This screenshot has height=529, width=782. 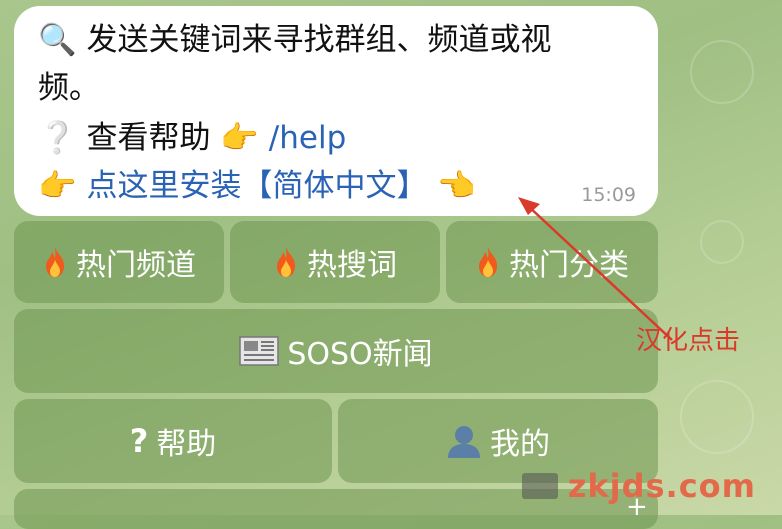 I want to click on annotation-label: 汉化点击, so click(x=688, y=341).